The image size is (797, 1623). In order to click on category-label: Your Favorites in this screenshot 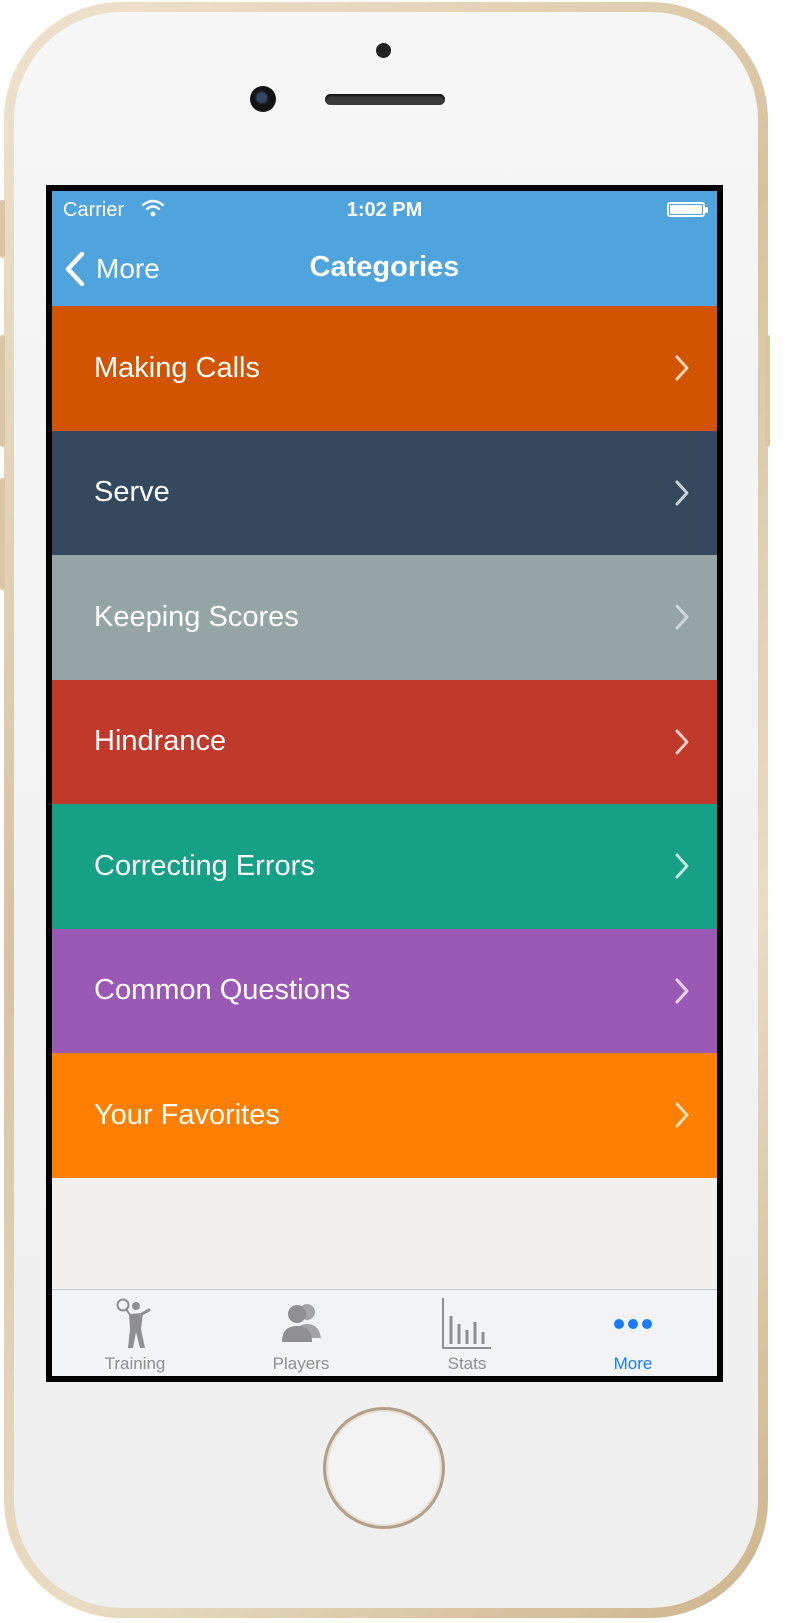, I will do `click(187, 1114)`.